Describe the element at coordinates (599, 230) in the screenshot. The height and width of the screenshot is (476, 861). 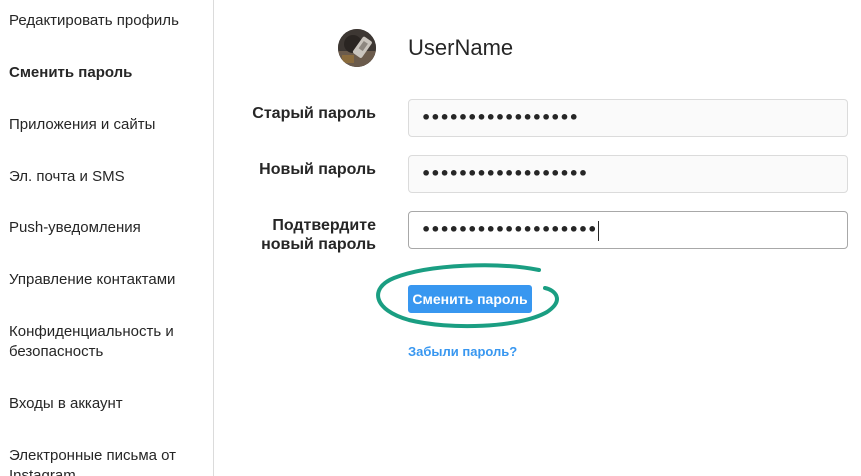
I see `text-caret` at that location.